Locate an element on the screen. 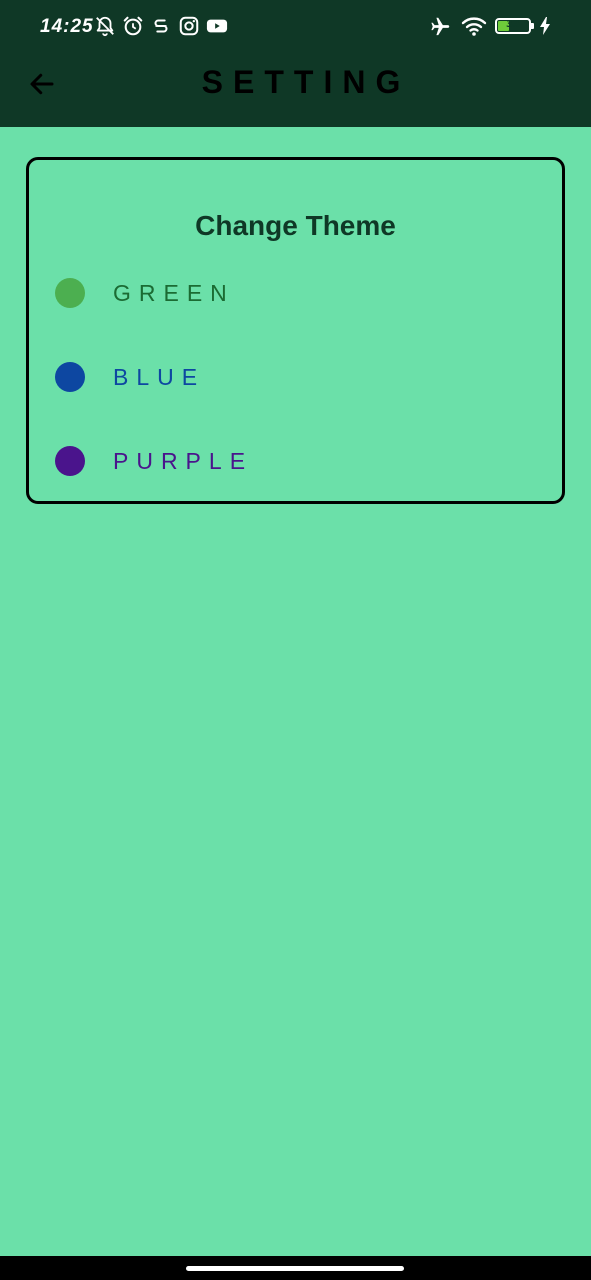 Image resolution: width=591 pixels, height=1280 pixels. status-time: 14:25 is located at coordinates (67, 26).